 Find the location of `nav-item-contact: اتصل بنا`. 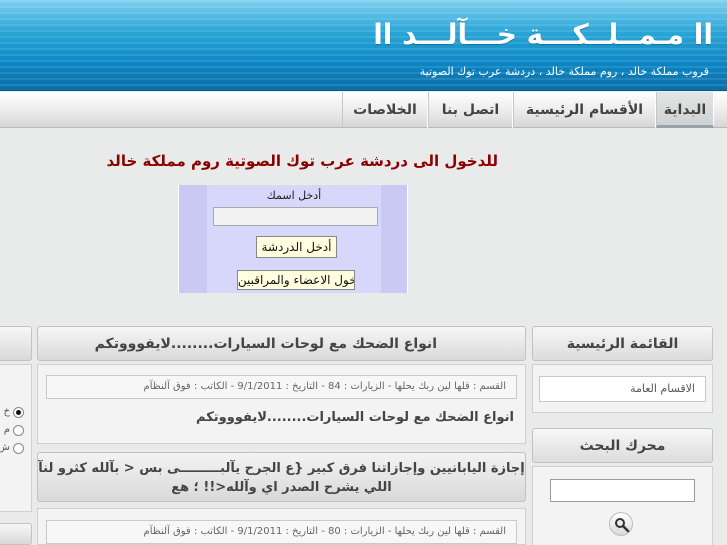

nav-item-contact: اتصل بنا is located at coordinates (470, 110).